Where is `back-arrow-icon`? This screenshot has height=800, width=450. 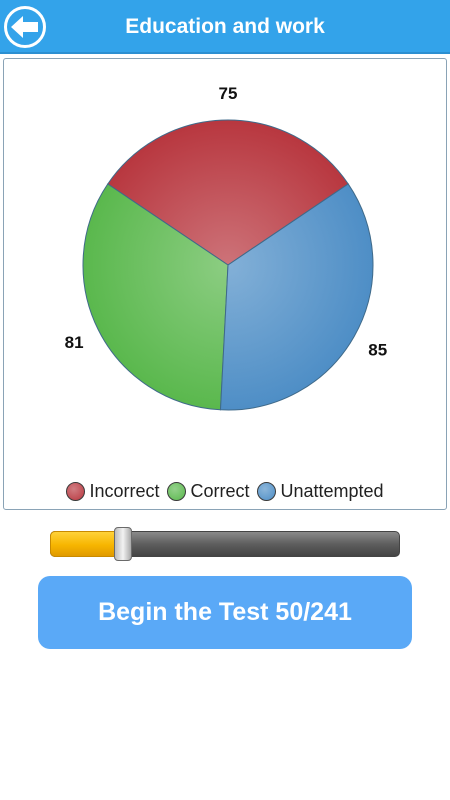
back-arrow-icon is located at coordinates (25, 27).